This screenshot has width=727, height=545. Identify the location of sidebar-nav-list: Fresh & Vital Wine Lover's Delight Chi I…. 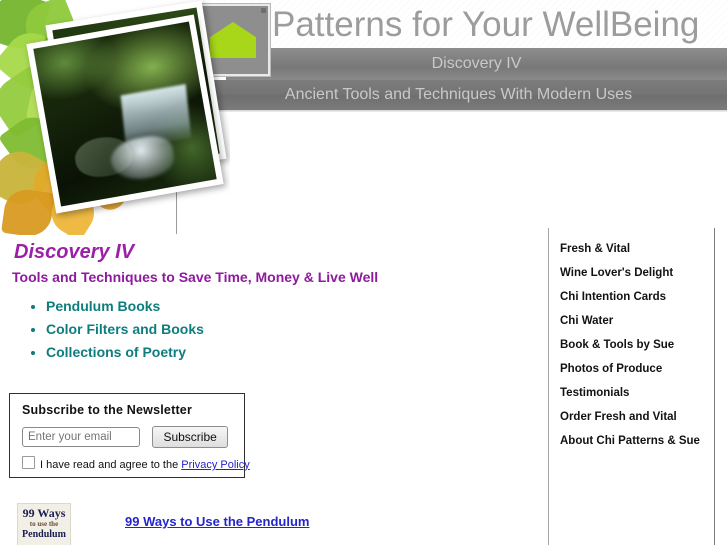
(631, 345).